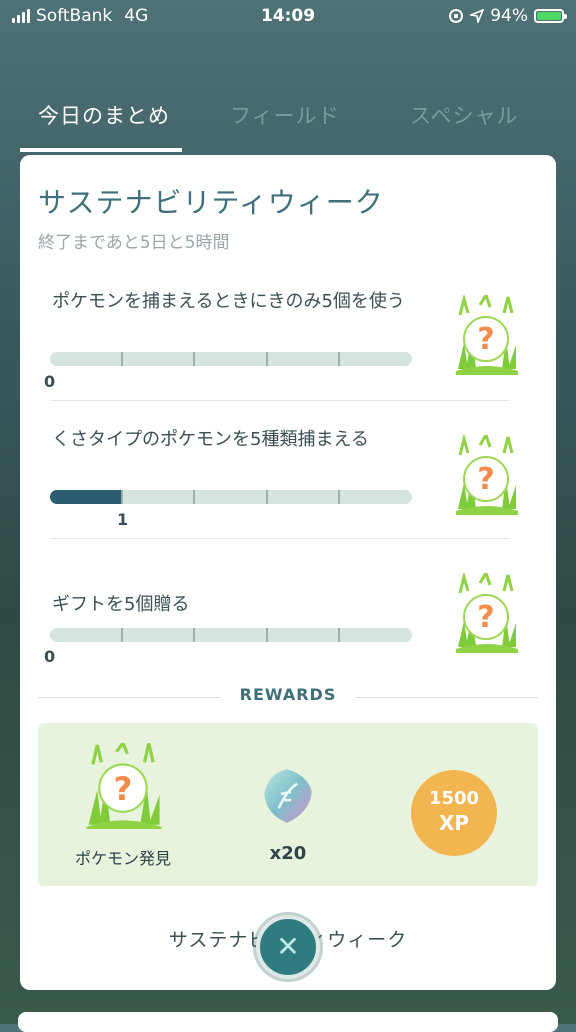 The image size is (576, 1032). I want to click on battery-percent: 94%, so click(509, 16).